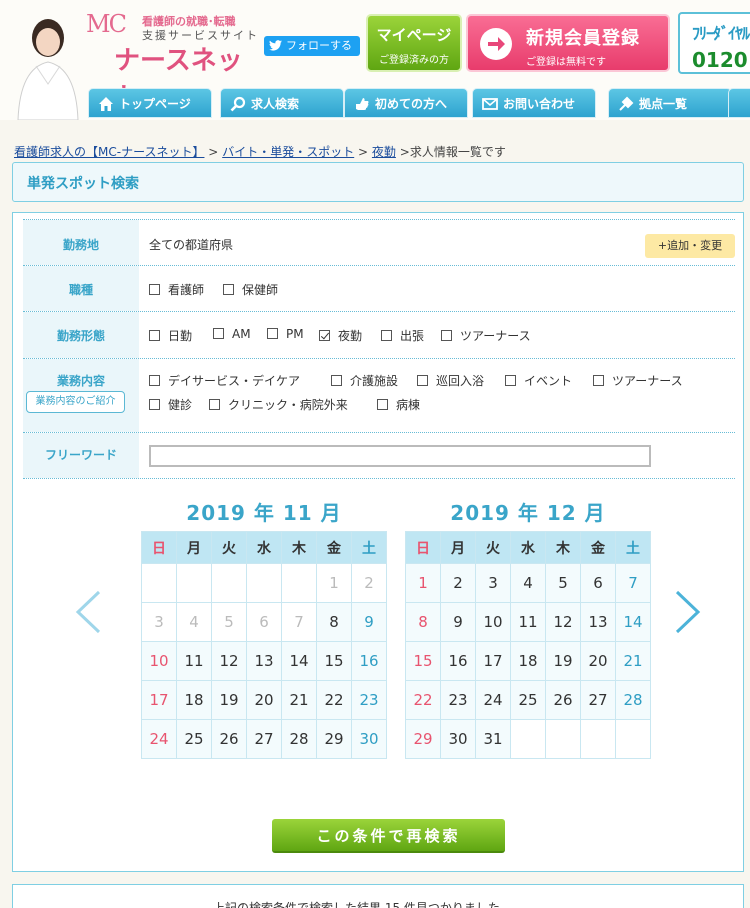 The width and height of the screenshot is (750, 908). Describe the element at coordinates (398, 404) in the screenshot. I see `checkbox-ward: 病棟` at that location.